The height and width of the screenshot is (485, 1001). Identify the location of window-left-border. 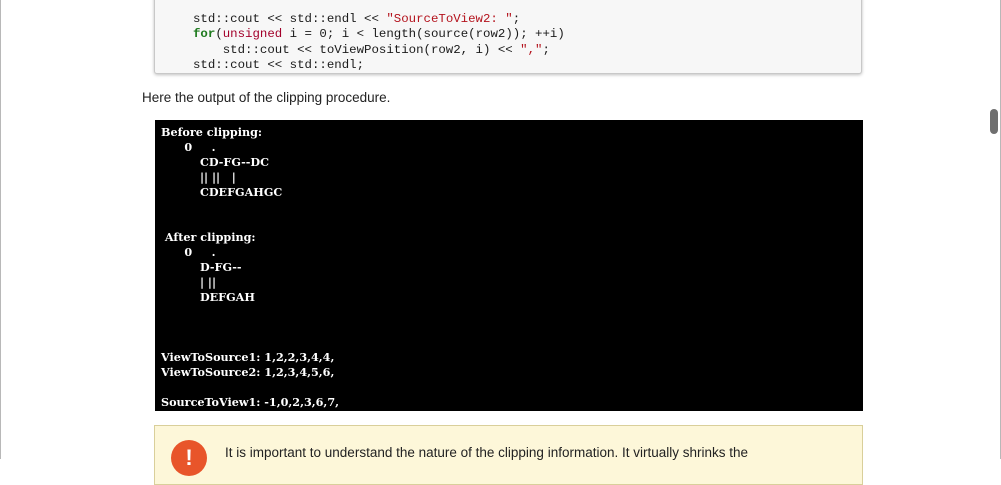
(0, 229).